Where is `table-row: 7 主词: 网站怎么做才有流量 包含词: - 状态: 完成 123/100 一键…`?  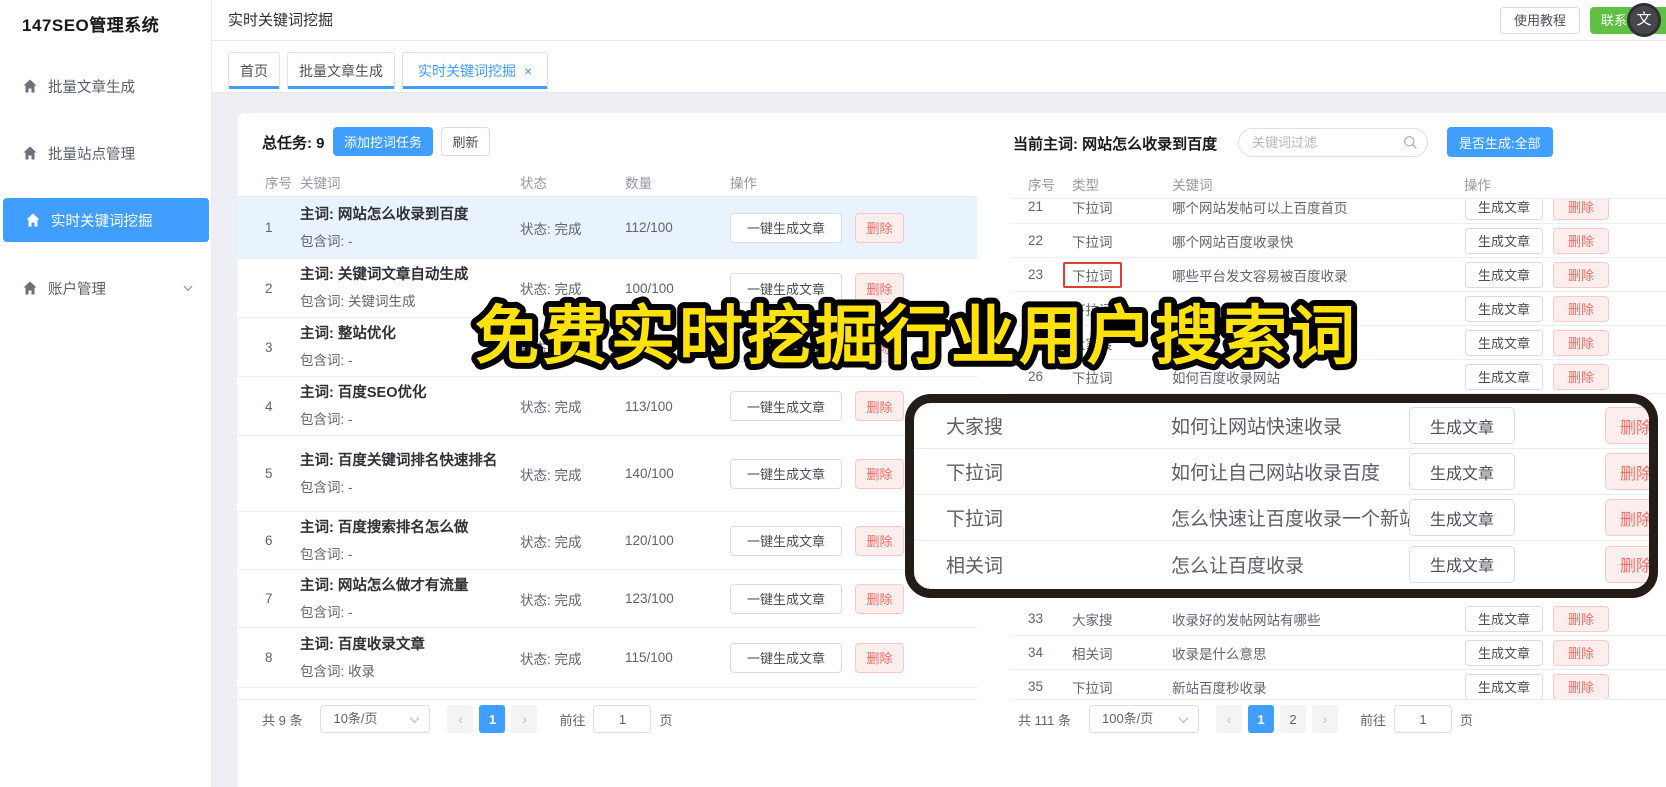
table-row: 7 主词: 网站怎么做才有流量 包含词: - 状态: 完成 123/100 一键… is located at coordinates (607, 599).